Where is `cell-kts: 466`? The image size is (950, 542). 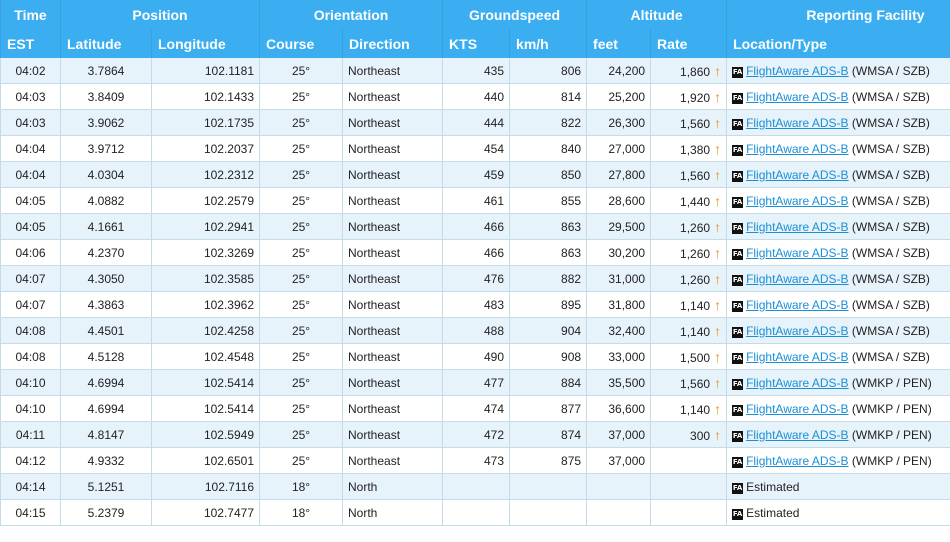 cell-kts: 466 is located at coordinates (476, 226).